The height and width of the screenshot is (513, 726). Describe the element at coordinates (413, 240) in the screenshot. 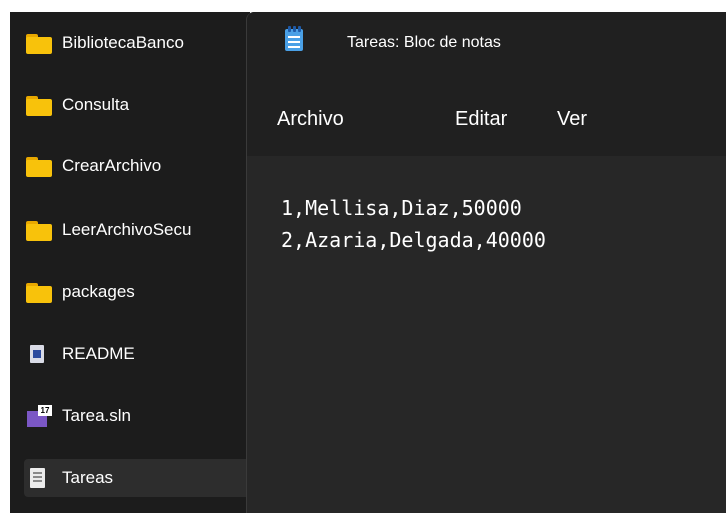

I see `text-line: 2,Azaria,Delgada,40000` at that location.